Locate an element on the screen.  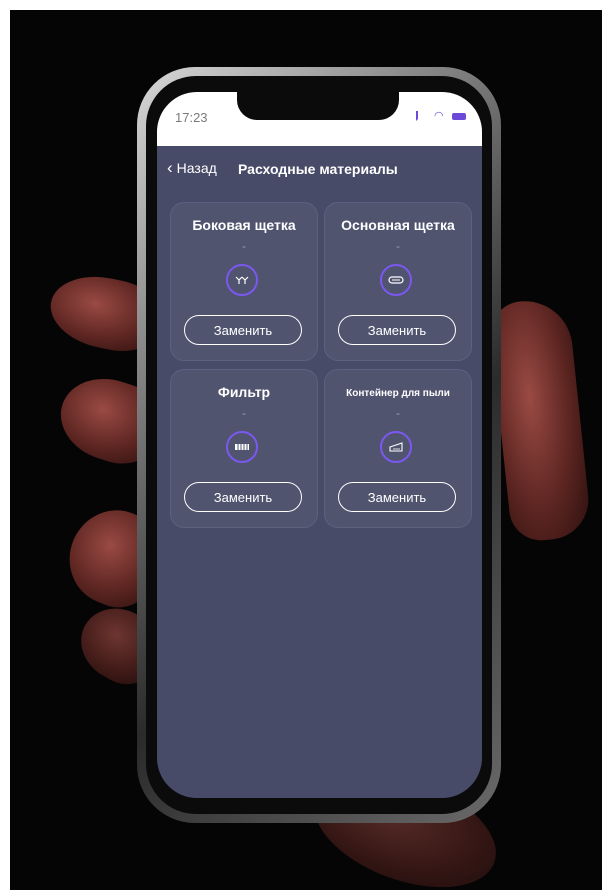
wifi-icon: ◠ is located at coordinates (439, 116).